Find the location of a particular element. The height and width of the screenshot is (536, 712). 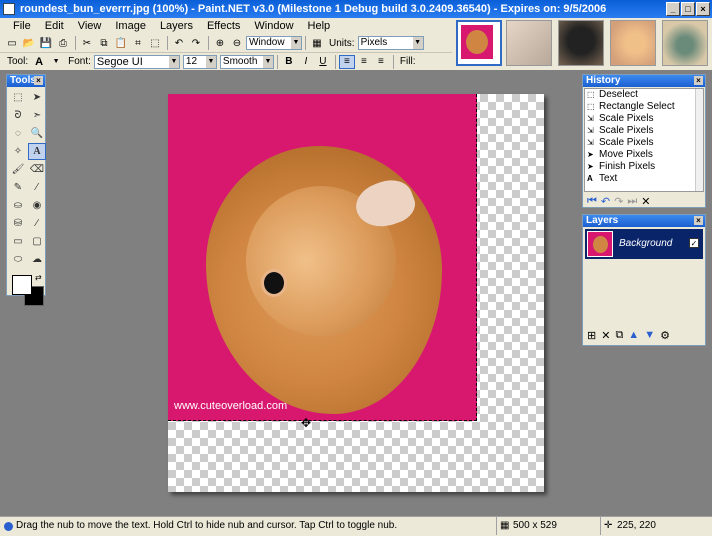

eraser-icon: ⌫ is located at coordinates (37, 169).